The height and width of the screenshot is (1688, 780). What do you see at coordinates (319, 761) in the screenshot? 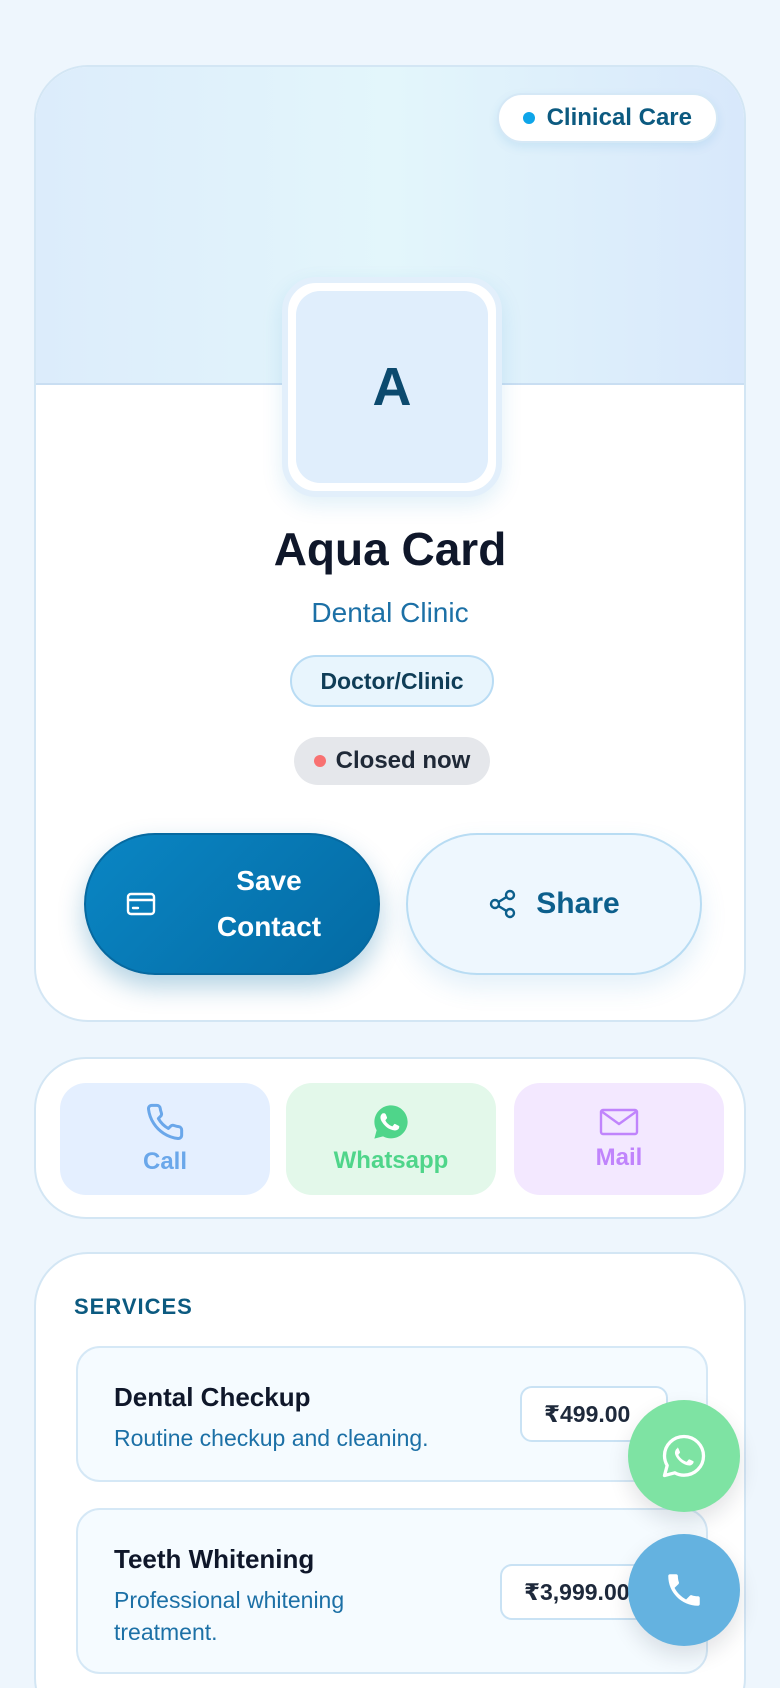
I see `status-dot` at bounding box center [319, 761].